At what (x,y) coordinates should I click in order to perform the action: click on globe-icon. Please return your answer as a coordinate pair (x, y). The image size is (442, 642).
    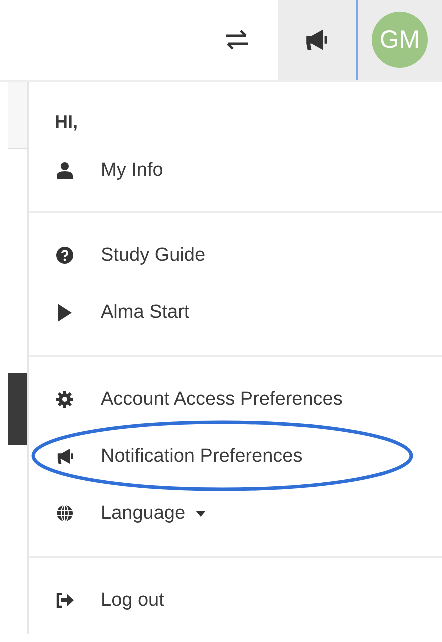
    Looking at the image, I should click on (65, 513).